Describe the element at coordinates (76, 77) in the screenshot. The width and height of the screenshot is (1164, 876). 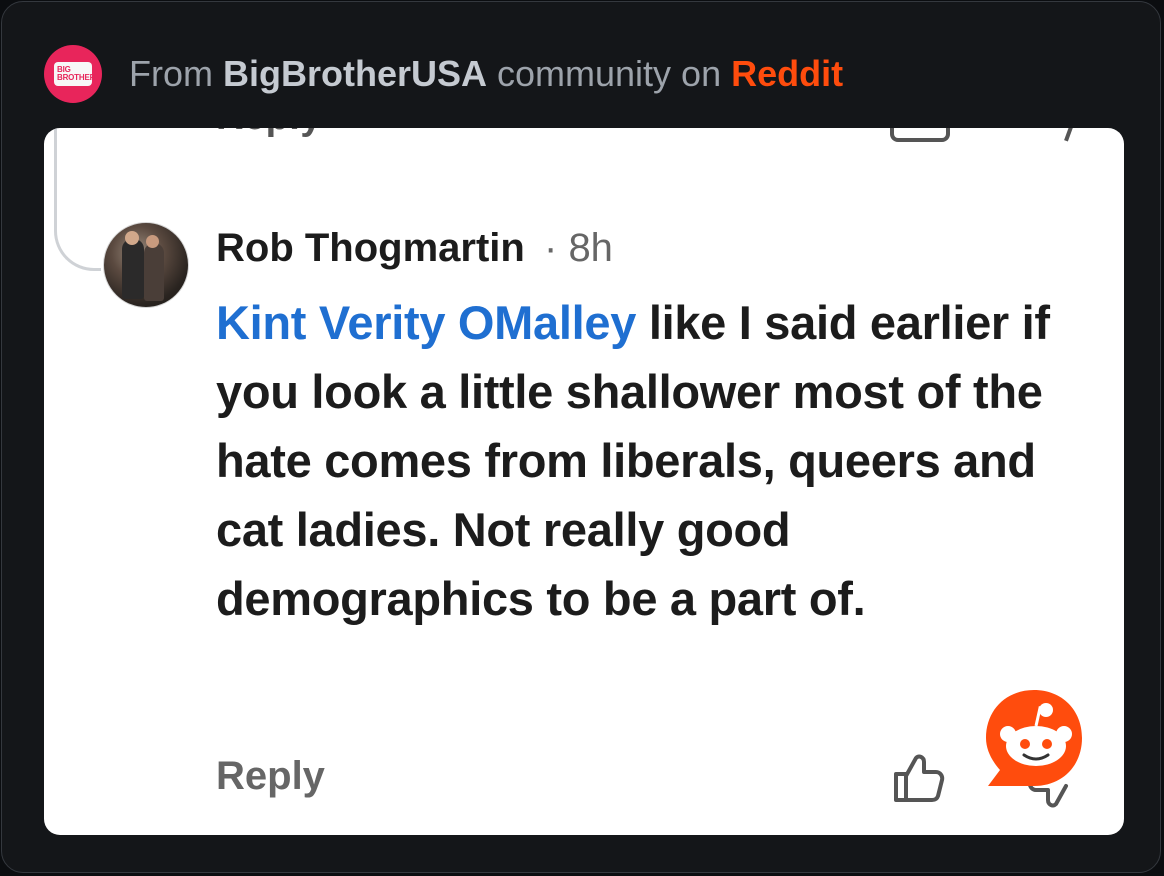
I see `logo-text-2: BROTHER` at that location.